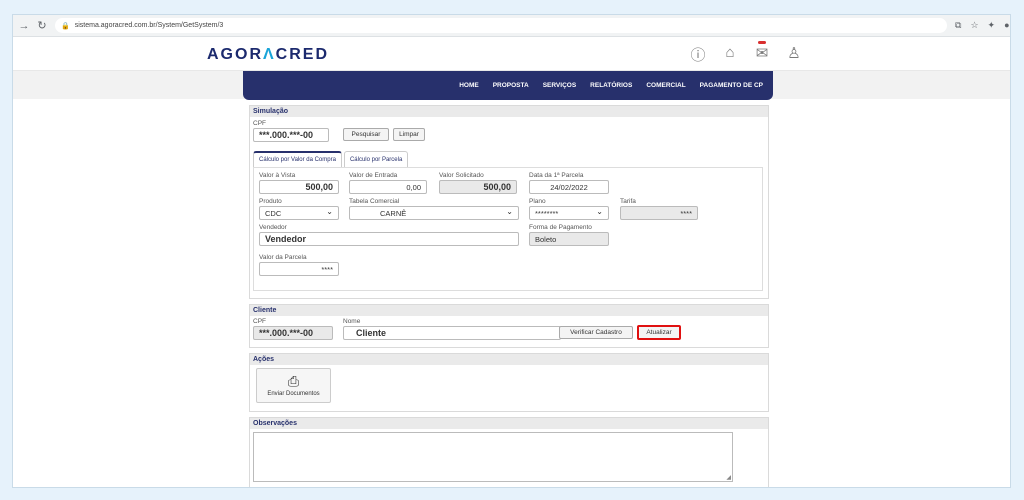  Describe the element at coordinates (273, 227) in the screenshot. I see `vendedor-label: Vendedor` at that location.